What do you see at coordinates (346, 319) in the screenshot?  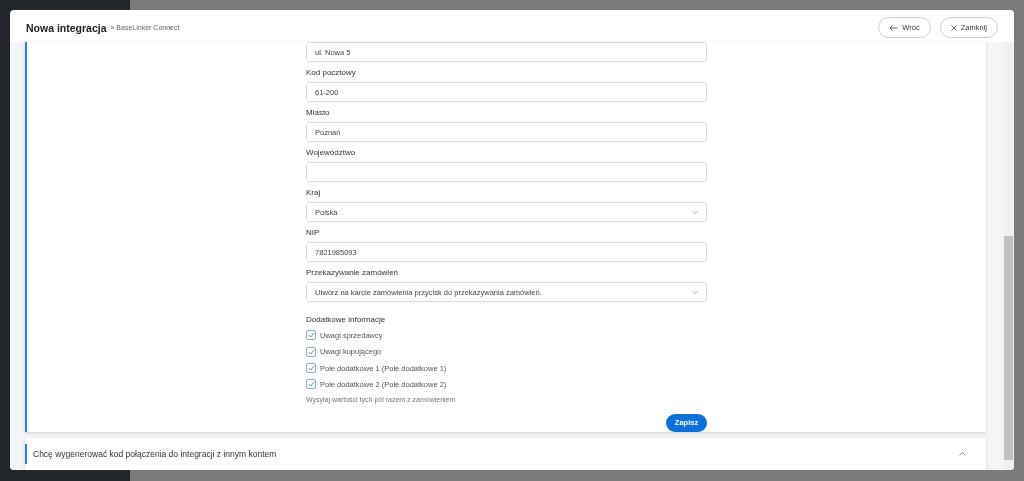 I see `section-title: Dodatkowe informacje` at bounding box center [346, 319].